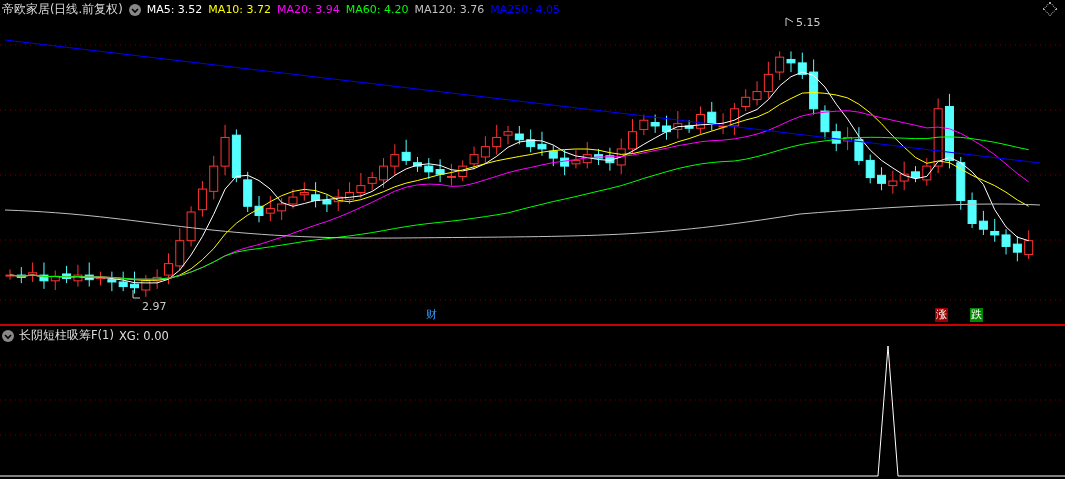  I want to click on moving-average-readout: MA60: 4.20, so click(377, 9).